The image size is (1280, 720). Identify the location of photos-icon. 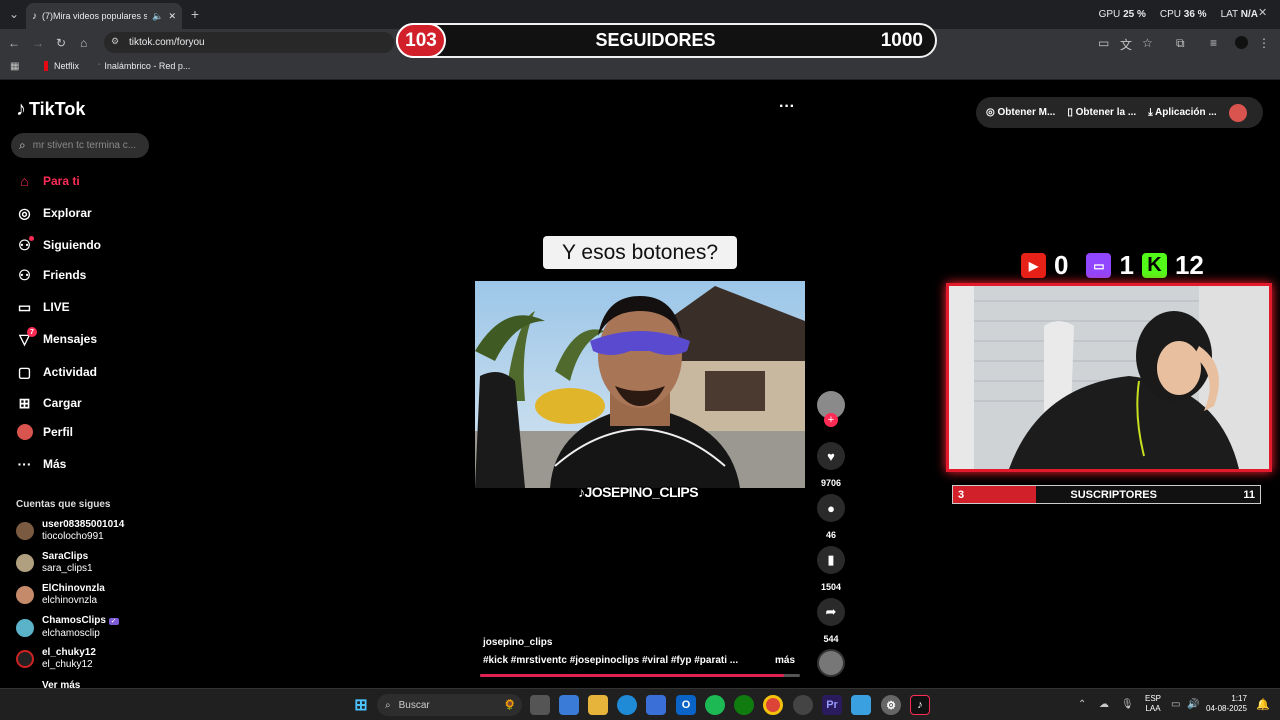
(861, 705).